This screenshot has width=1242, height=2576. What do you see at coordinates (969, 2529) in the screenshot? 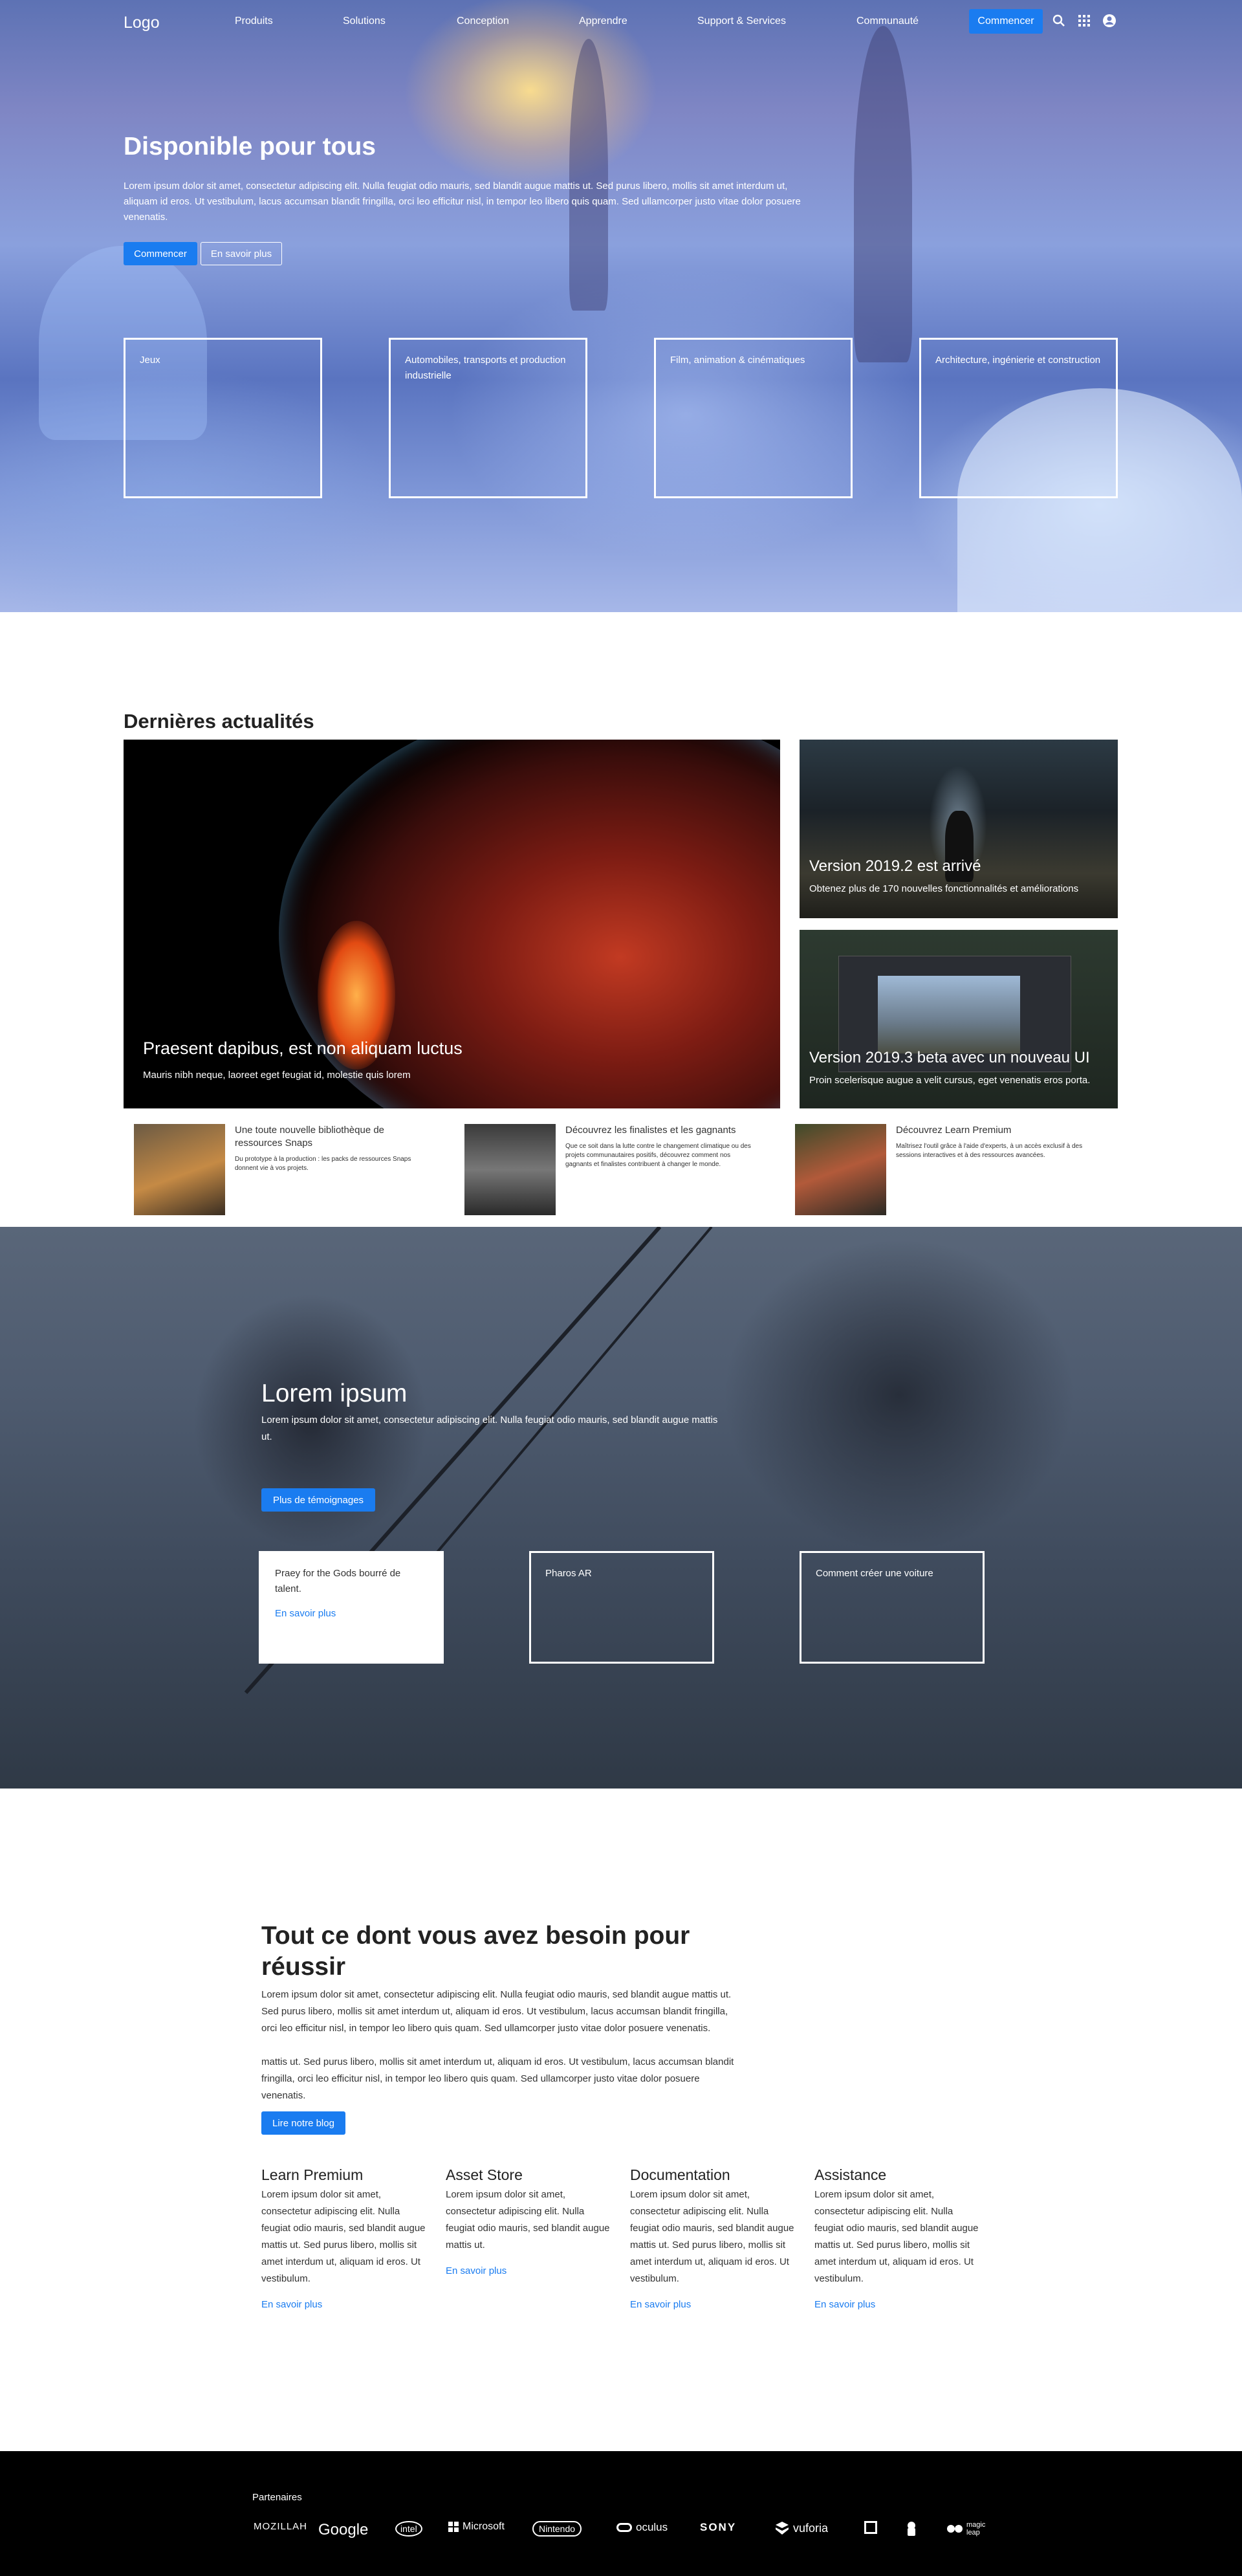
I see `partner-logo-magic-leap: magic leap` at bounding box center [969, 2529].